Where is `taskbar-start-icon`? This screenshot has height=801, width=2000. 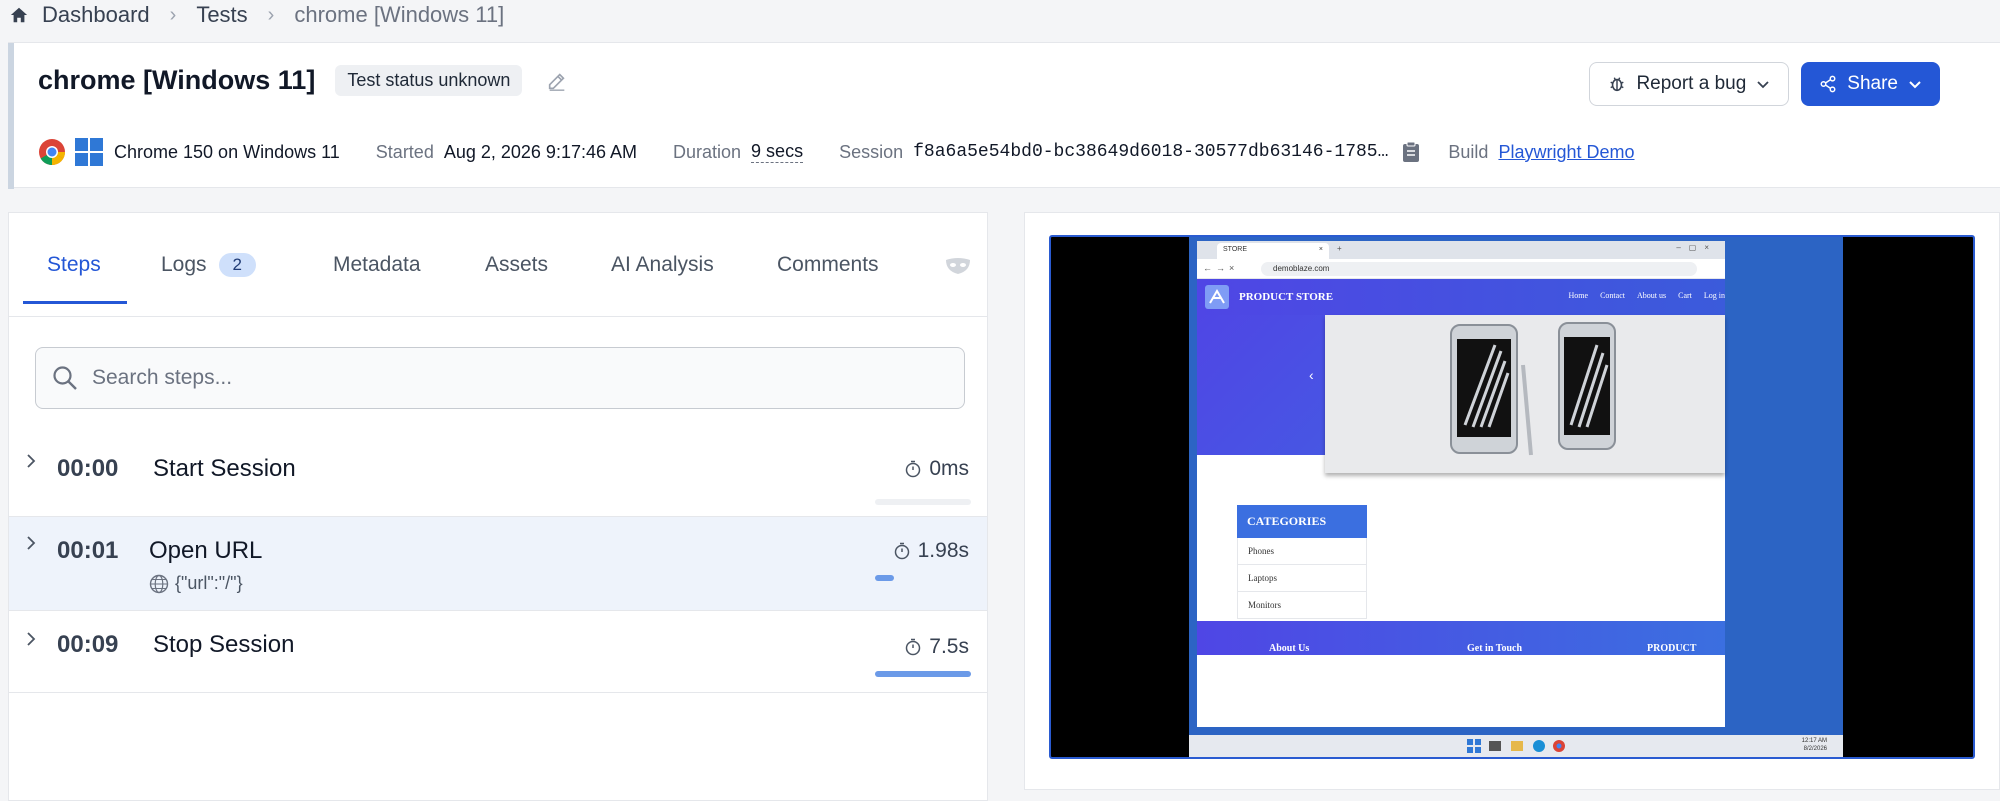
taskbar-start-icon is located at coordinates (1474, 746).